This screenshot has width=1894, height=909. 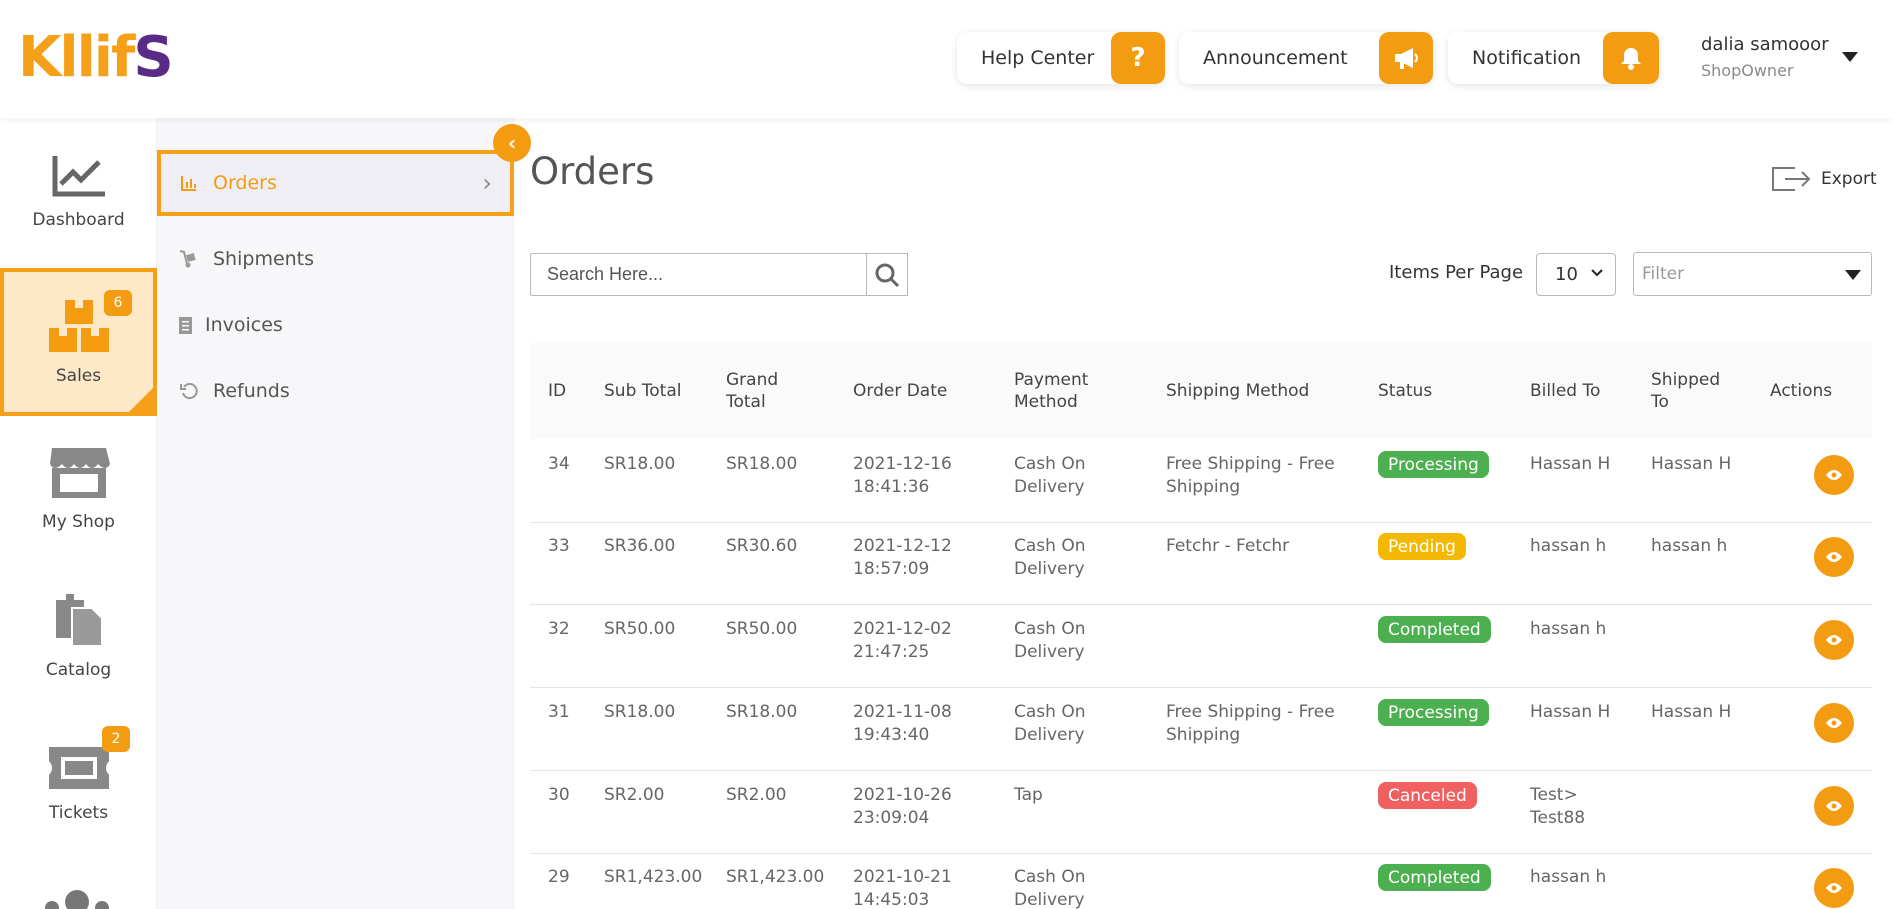 I want to click on col-header-shipped-to: Shipped To, so click(x=1691, y=391).